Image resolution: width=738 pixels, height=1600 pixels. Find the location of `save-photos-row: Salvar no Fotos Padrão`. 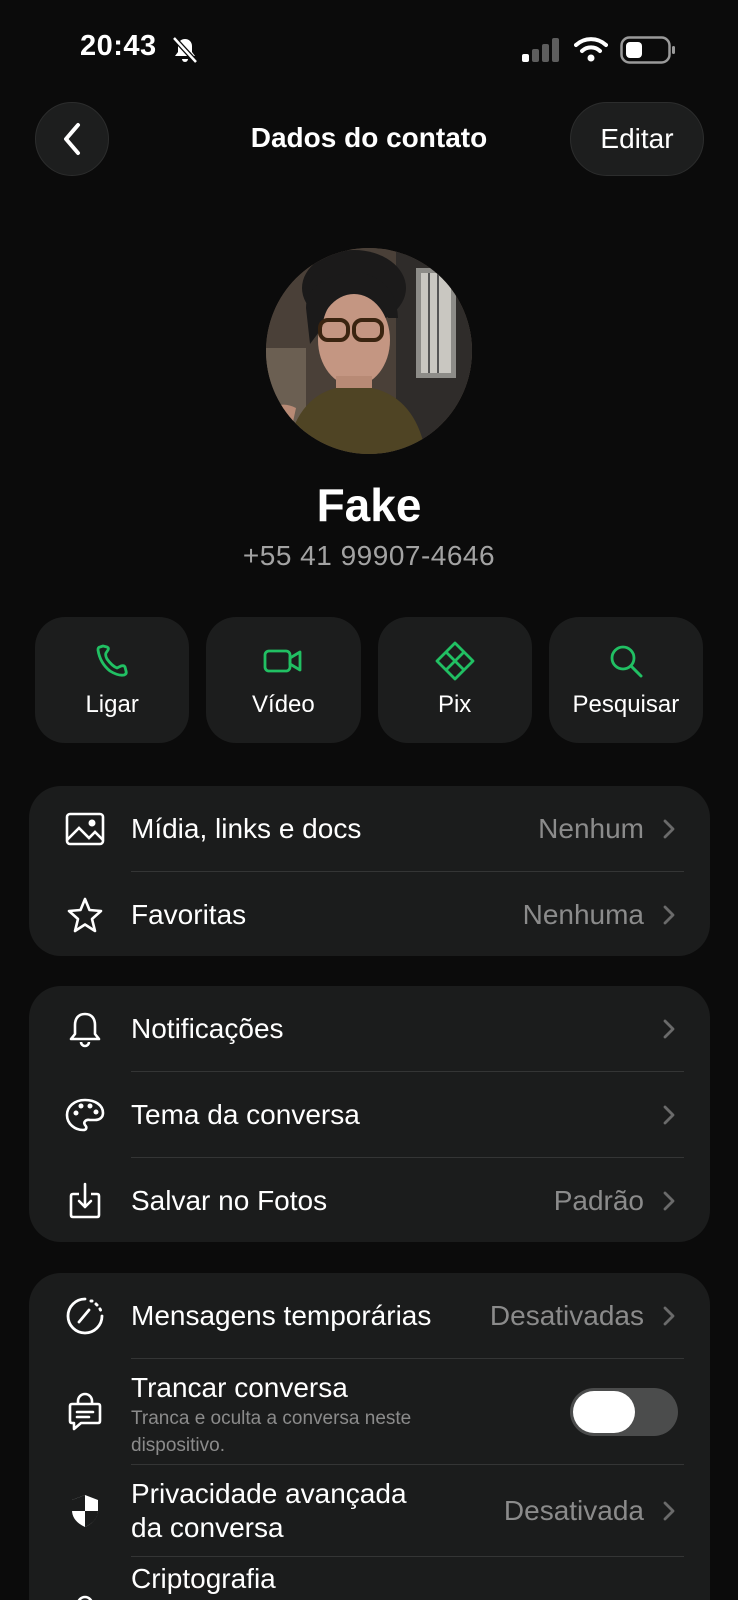

save-photos-row: Salvar no Fotos Padrão is located at coordinates (369, 1200).